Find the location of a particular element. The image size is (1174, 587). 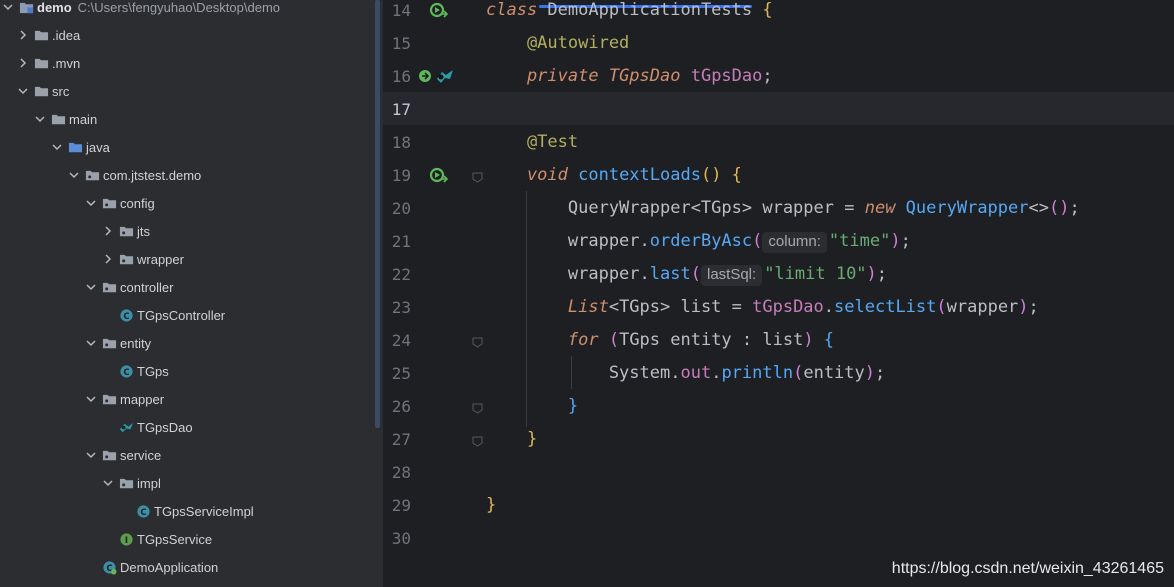

code-text: @Test is located at coordinates (532, 142).